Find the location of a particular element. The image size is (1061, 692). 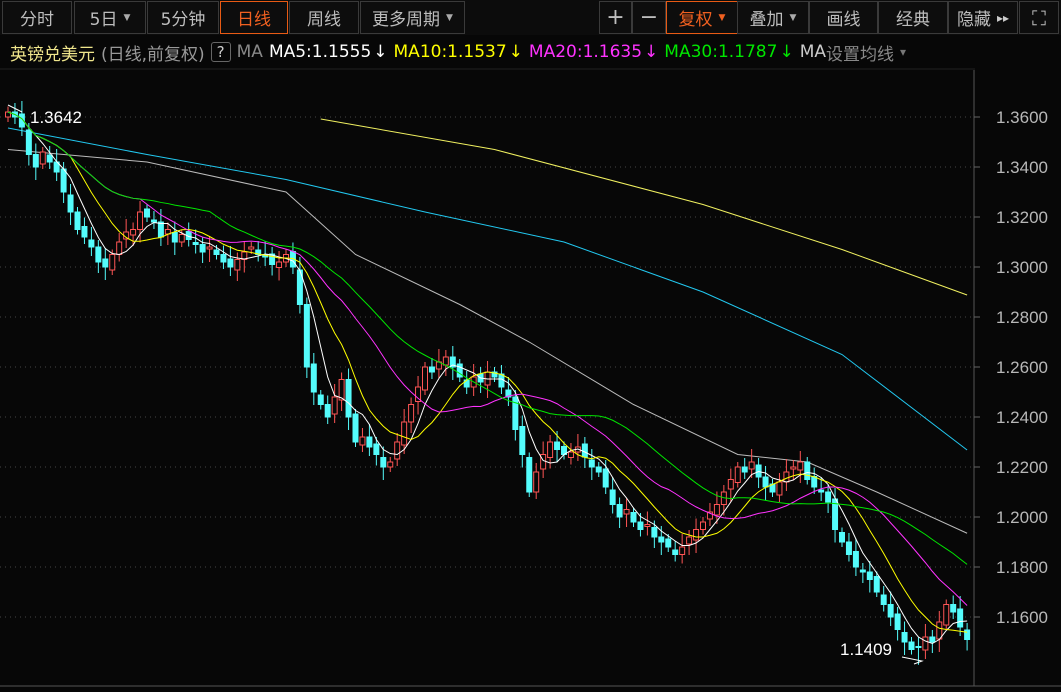

y-tick-label: 1.2000 is located at coordinates (1022, 517).